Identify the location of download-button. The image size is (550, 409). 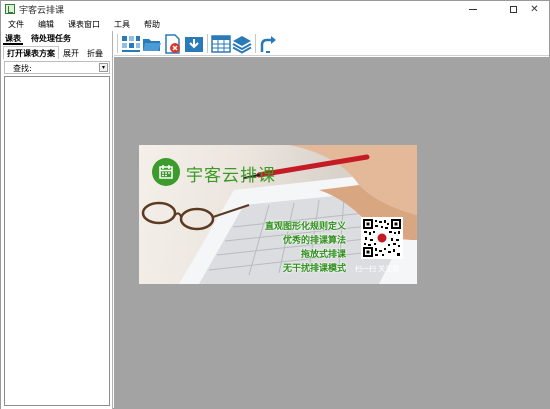
(194, 44).